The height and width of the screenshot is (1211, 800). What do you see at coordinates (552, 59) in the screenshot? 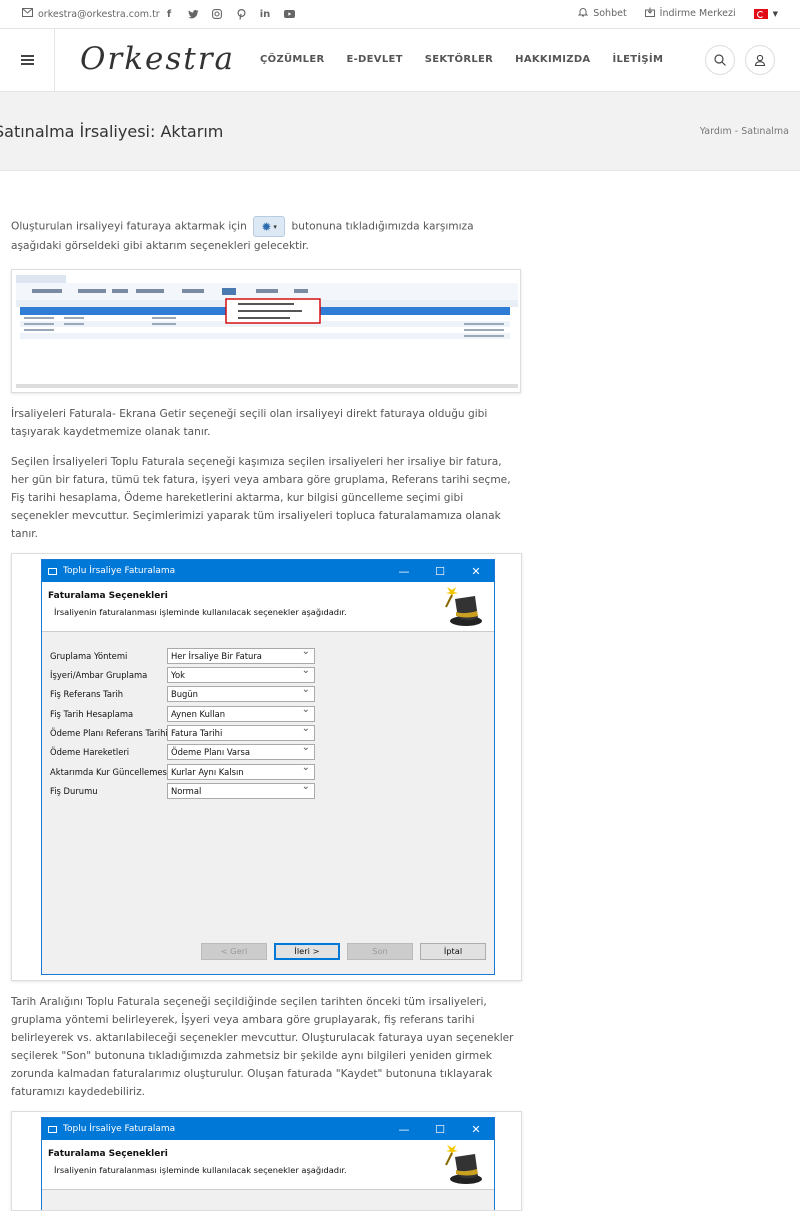
I see `nav-item-hakkimizda: HAKKIMIZDA` at bounding box center [552, 59].